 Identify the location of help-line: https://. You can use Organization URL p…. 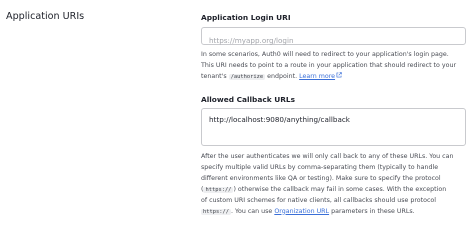
(334, 212).